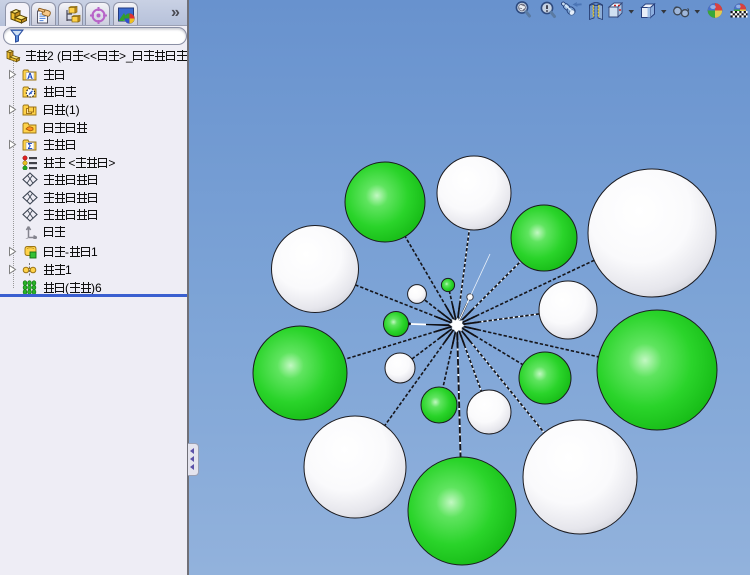 Image resolution: width=750 pixels, height=575 pixels. Describe the element at coordinates (30, 146) in the screenshot. I see `svg-text: Σ` at that location.